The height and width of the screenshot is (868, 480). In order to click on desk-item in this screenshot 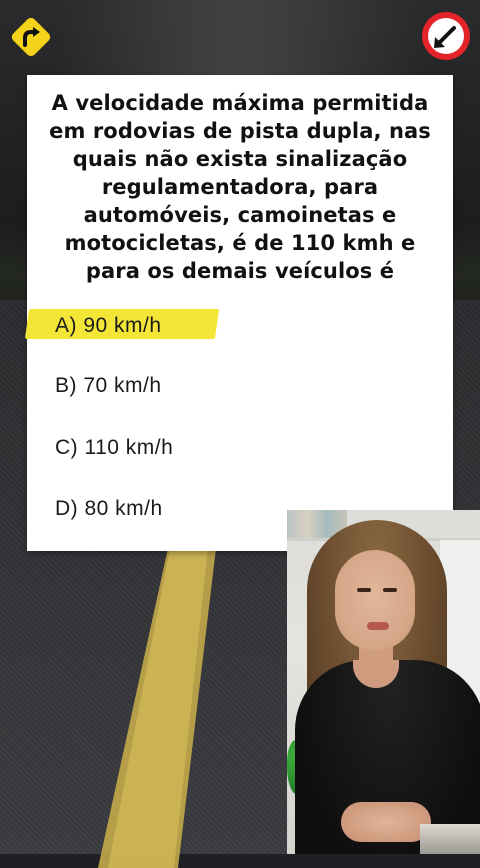, I will do `click(450, 839)`.